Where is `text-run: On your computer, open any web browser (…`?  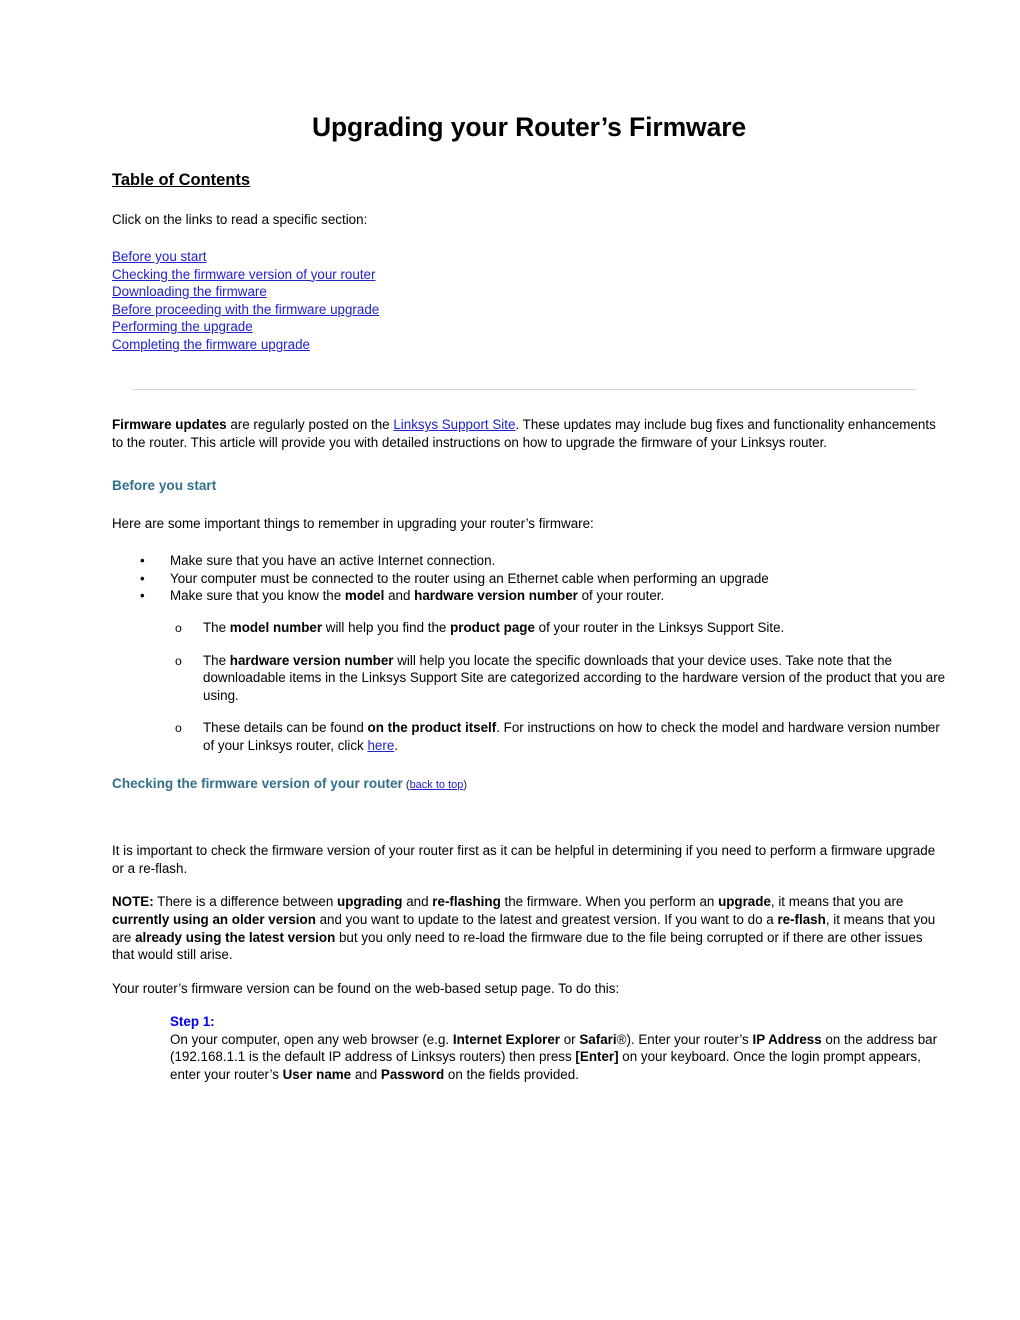 text-run: On your computer, open any web browser (… is located at coordinates (311, 1039).